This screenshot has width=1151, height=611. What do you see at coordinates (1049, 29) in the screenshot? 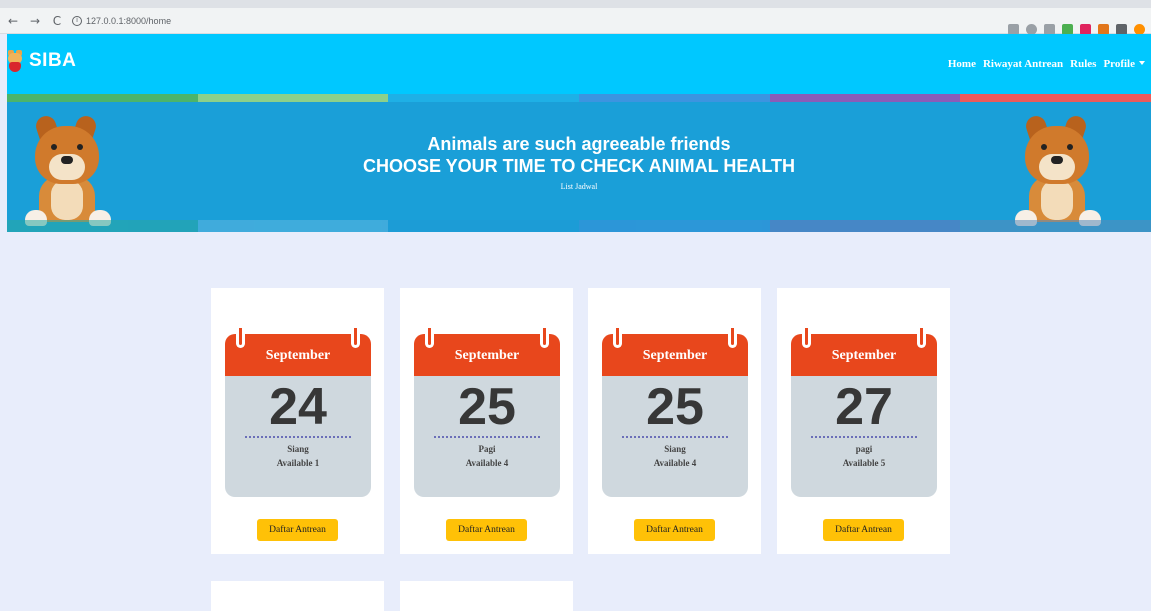
I see `bookmark-star-icon` at bounding box center [1049, 29].